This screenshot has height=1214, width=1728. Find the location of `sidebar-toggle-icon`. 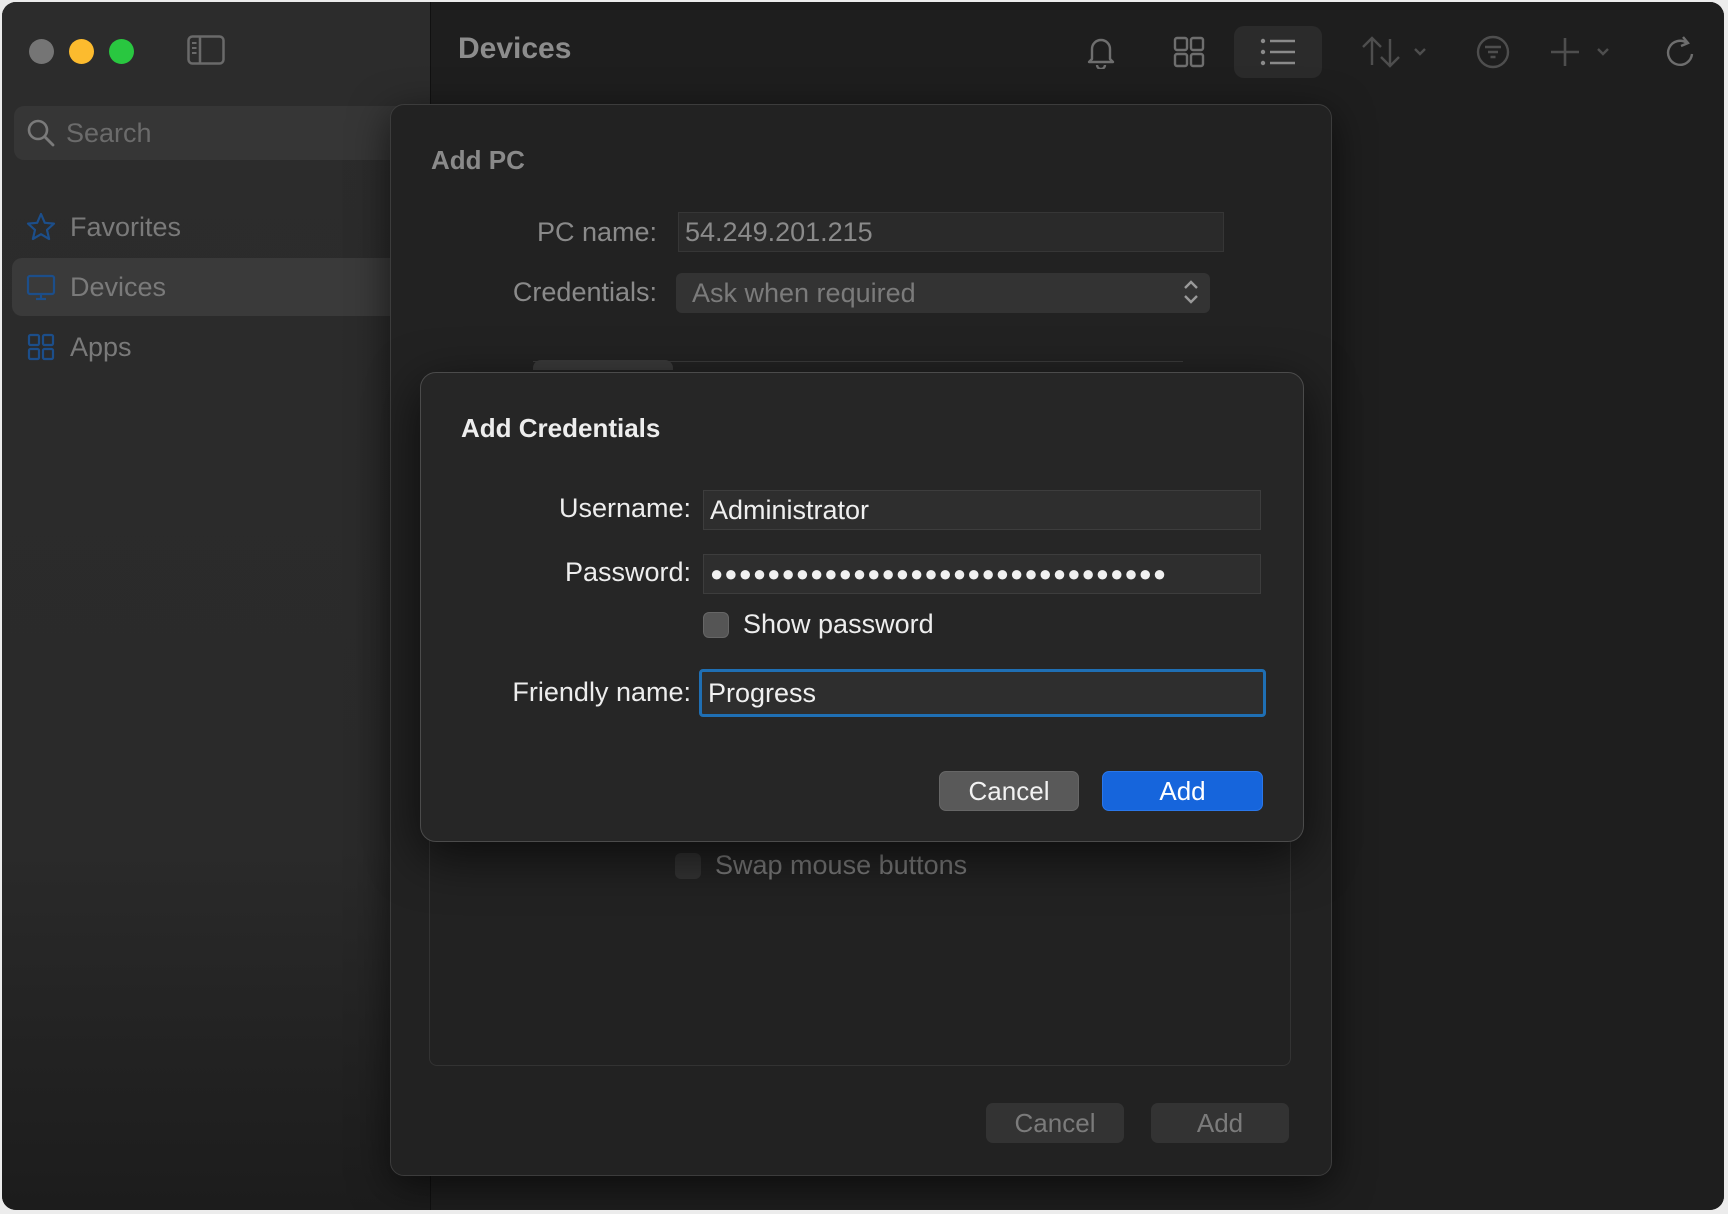

sidebar-toggle-icon is located at coordinates (206, 50).